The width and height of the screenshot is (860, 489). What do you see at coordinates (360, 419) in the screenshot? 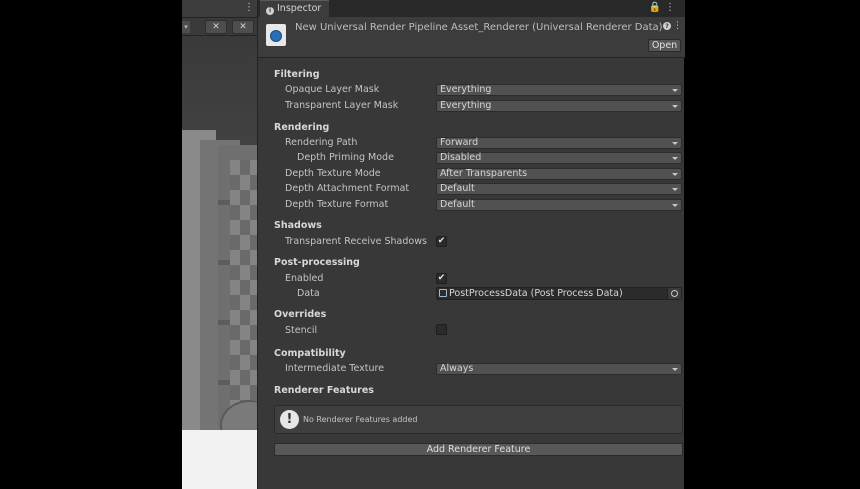
I see `renderer-features-empty-message: No Renderer Features added` at bounding box center [360, 419].